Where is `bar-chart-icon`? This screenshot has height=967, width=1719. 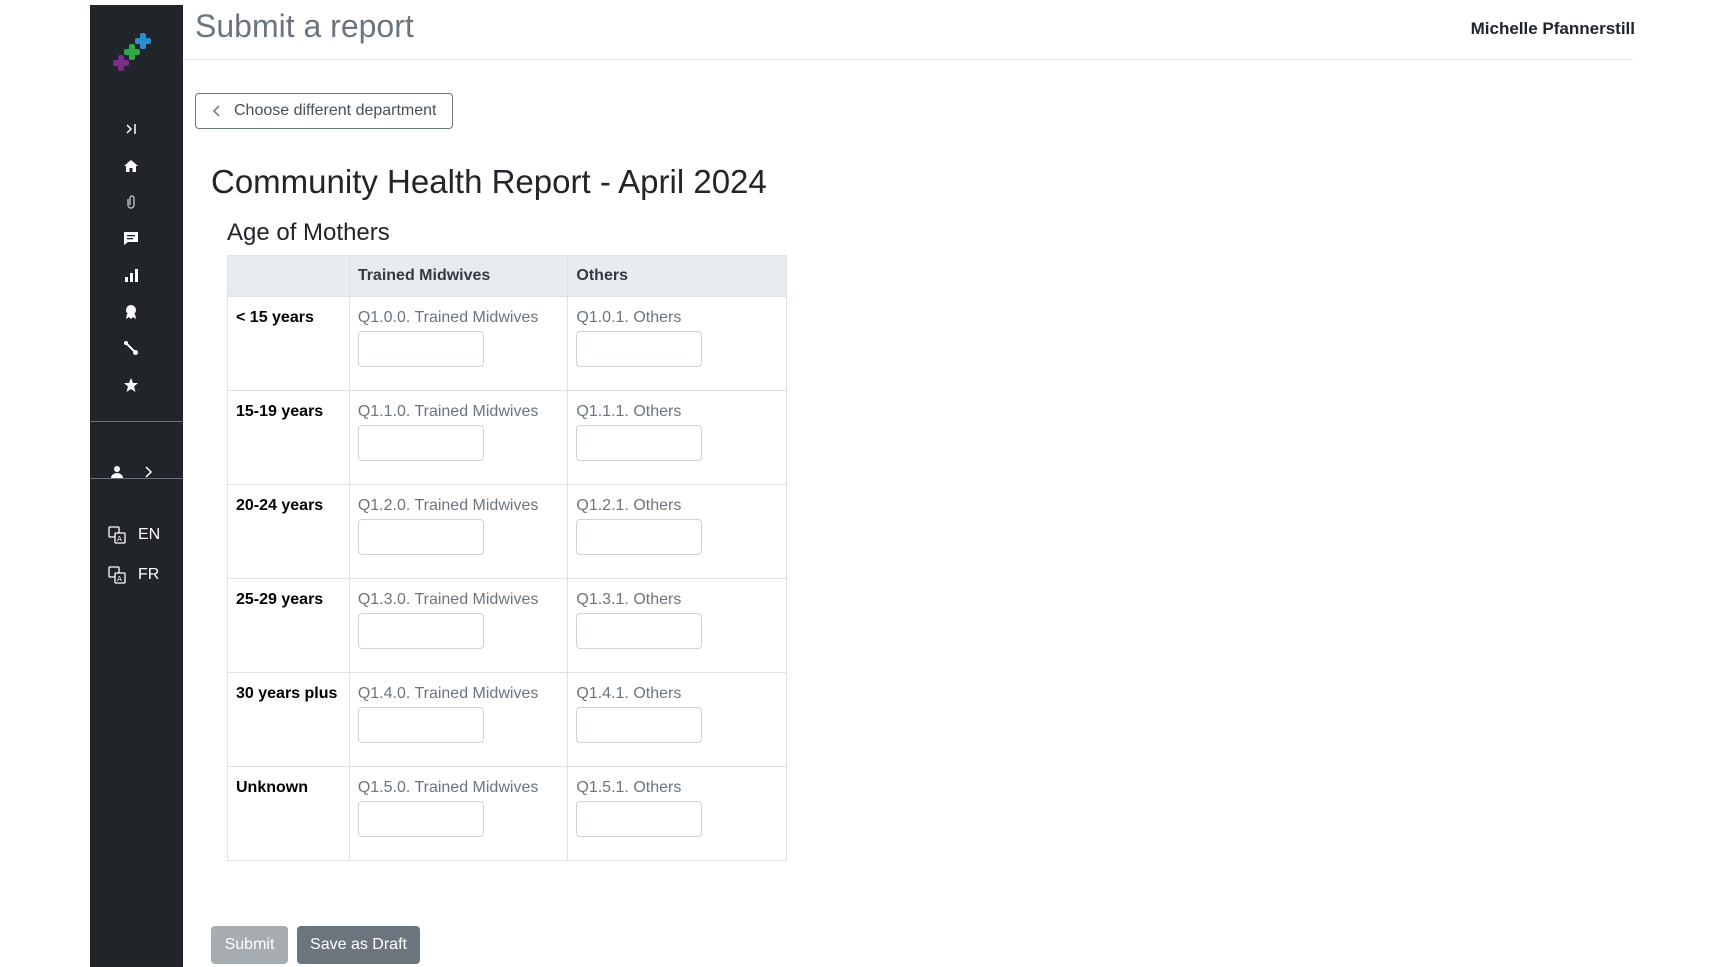
bar-chart-icon is located at coordinates (131, 275).